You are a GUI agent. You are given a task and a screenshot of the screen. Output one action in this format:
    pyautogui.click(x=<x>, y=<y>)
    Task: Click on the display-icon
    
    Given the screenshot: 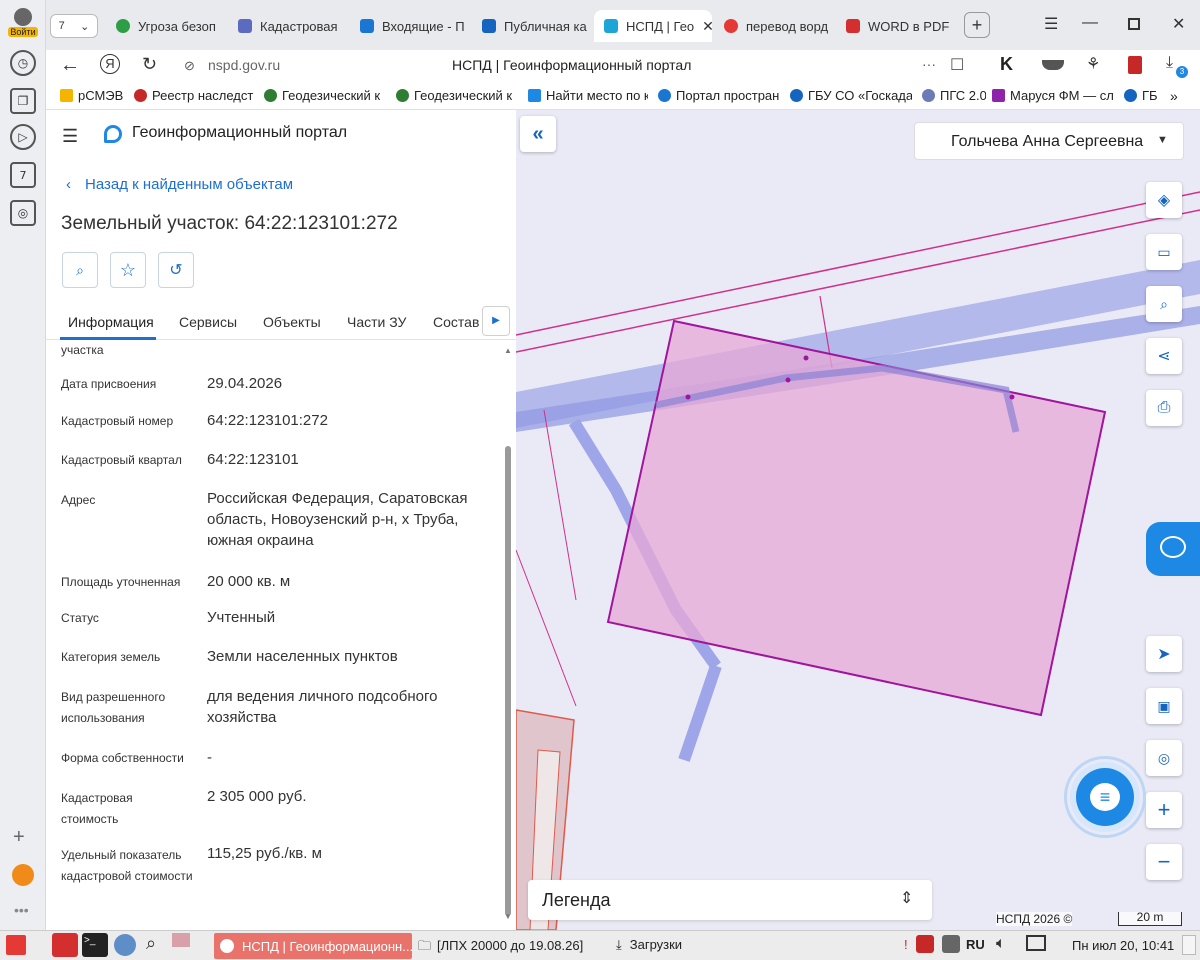 What is the action you would take?
    pyautogui.click(x=1036, y=943)
    